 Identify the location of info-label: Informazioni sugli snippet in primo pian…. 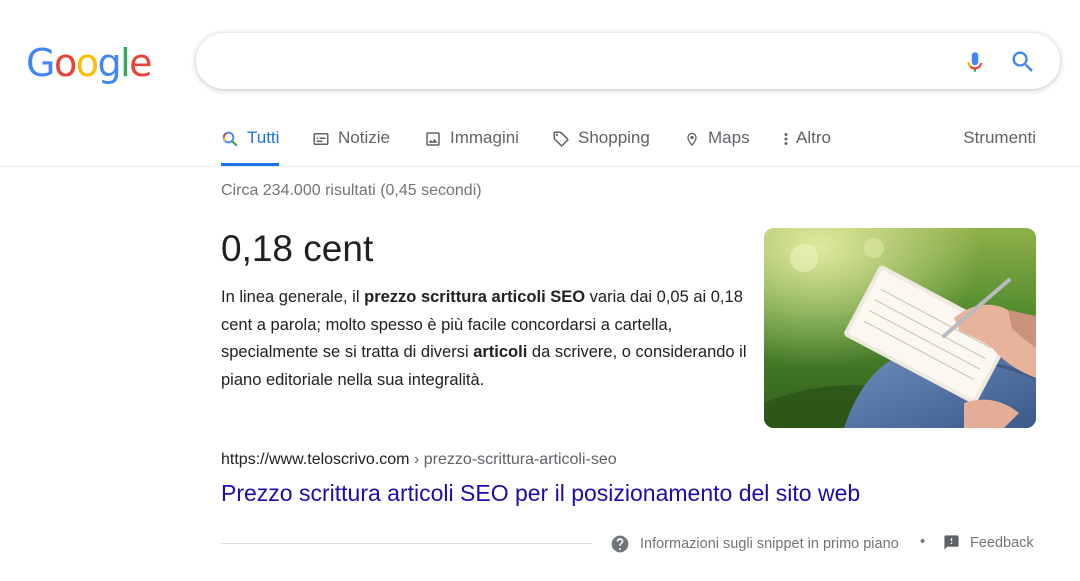
(769, 544).